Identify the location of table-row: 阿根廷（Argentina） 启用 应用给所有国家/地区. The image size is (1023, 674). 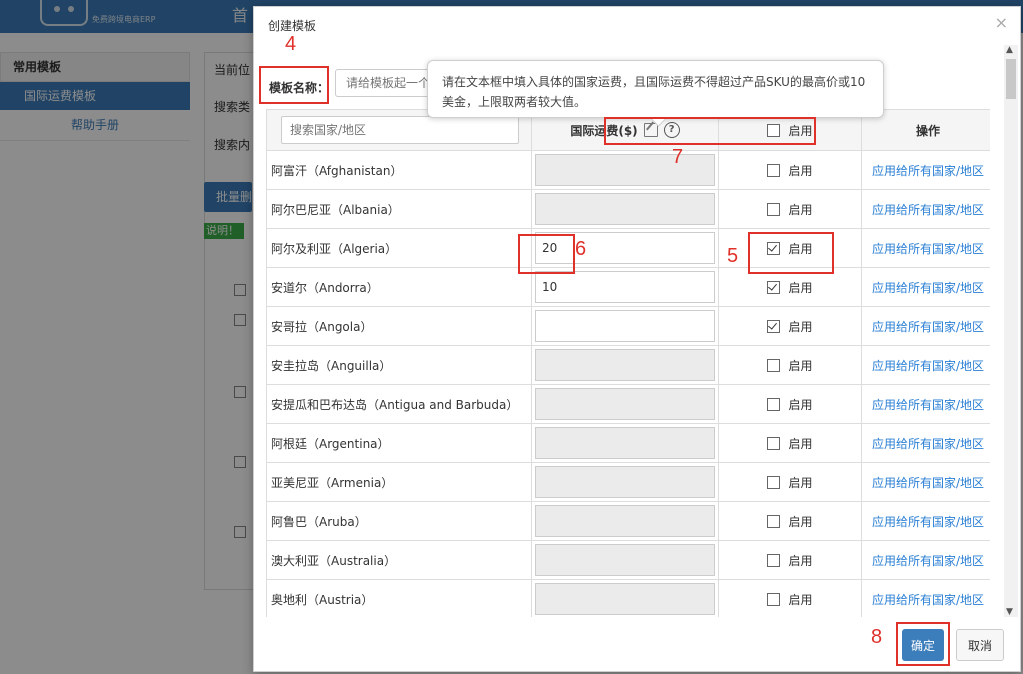
(628, 443).